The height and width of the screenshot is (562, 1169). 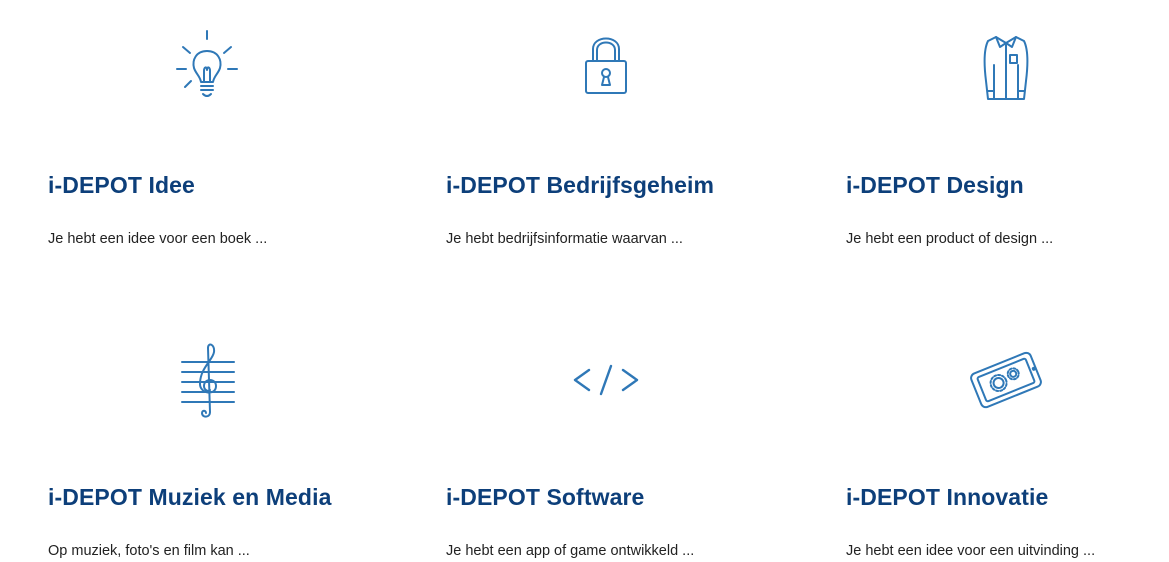 What do you see at coordinates (545, 497) in the screenshot?
I see `card-title: i-DEPOT Software` at bounding box center [545, 497].